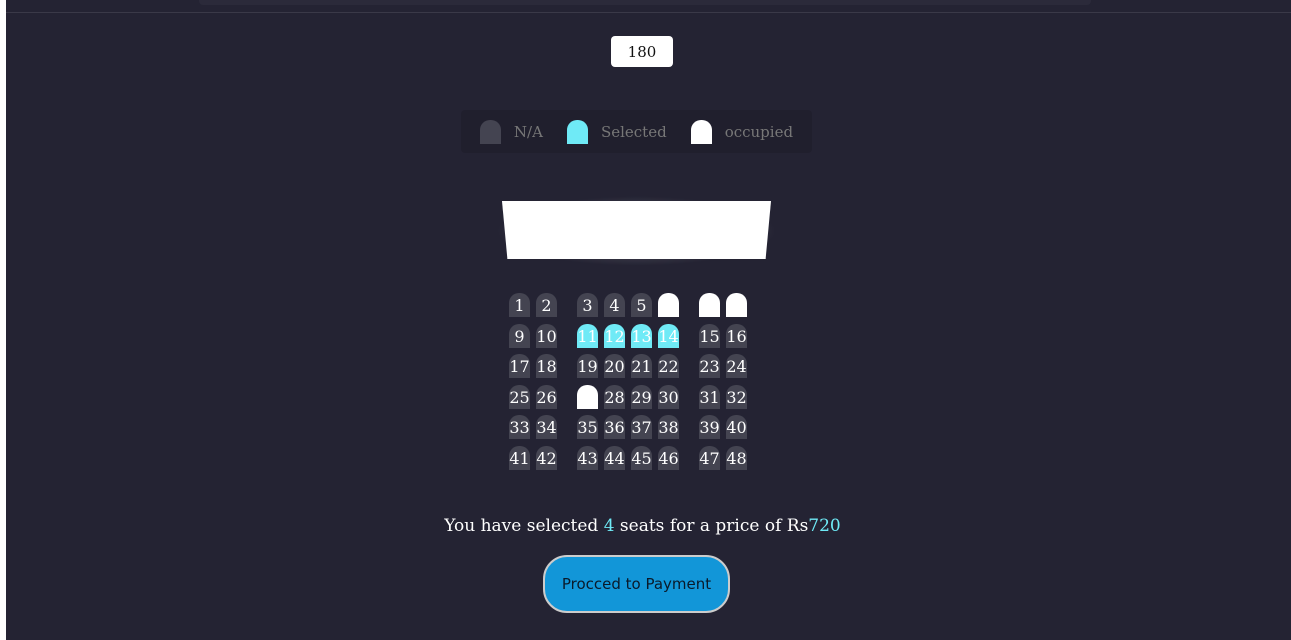 The width and height of the screenshot is (1291, 640). I want to click on seat: 45, so click(641, 457).